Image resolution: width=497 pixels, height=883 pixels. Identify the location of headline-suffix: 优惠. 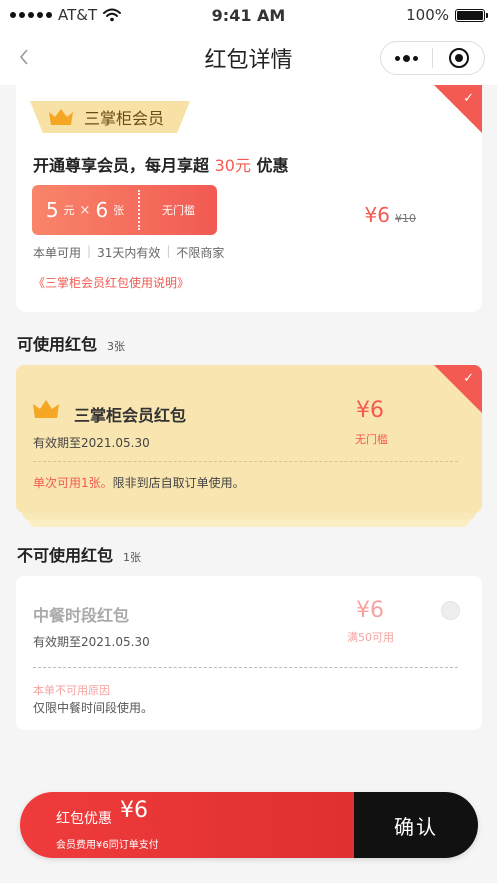
(272, 165).